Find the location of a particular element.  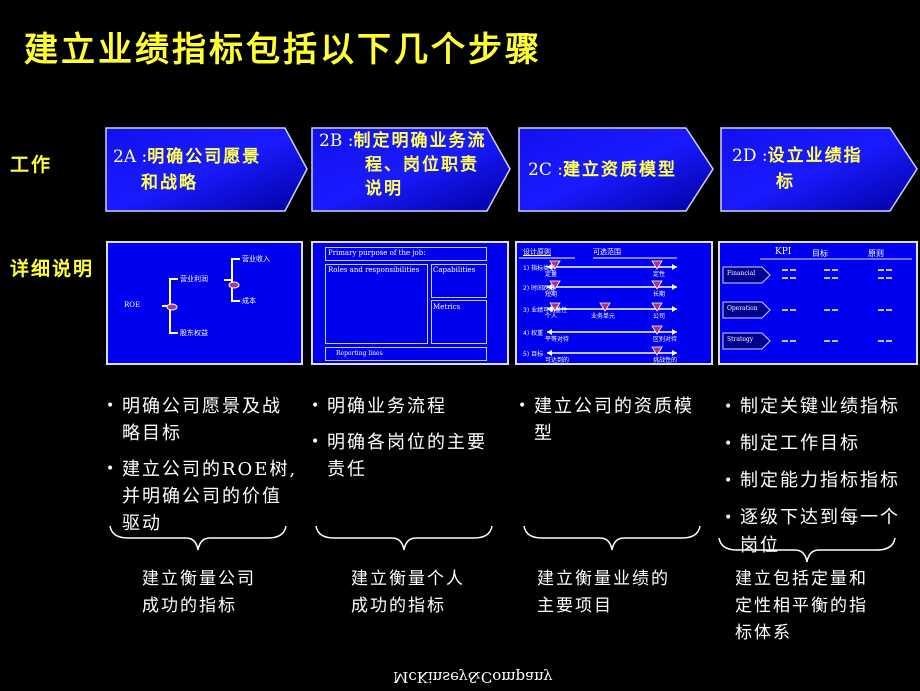

bullet-item: 制定工作目标 is located at coordinates (821, 444).